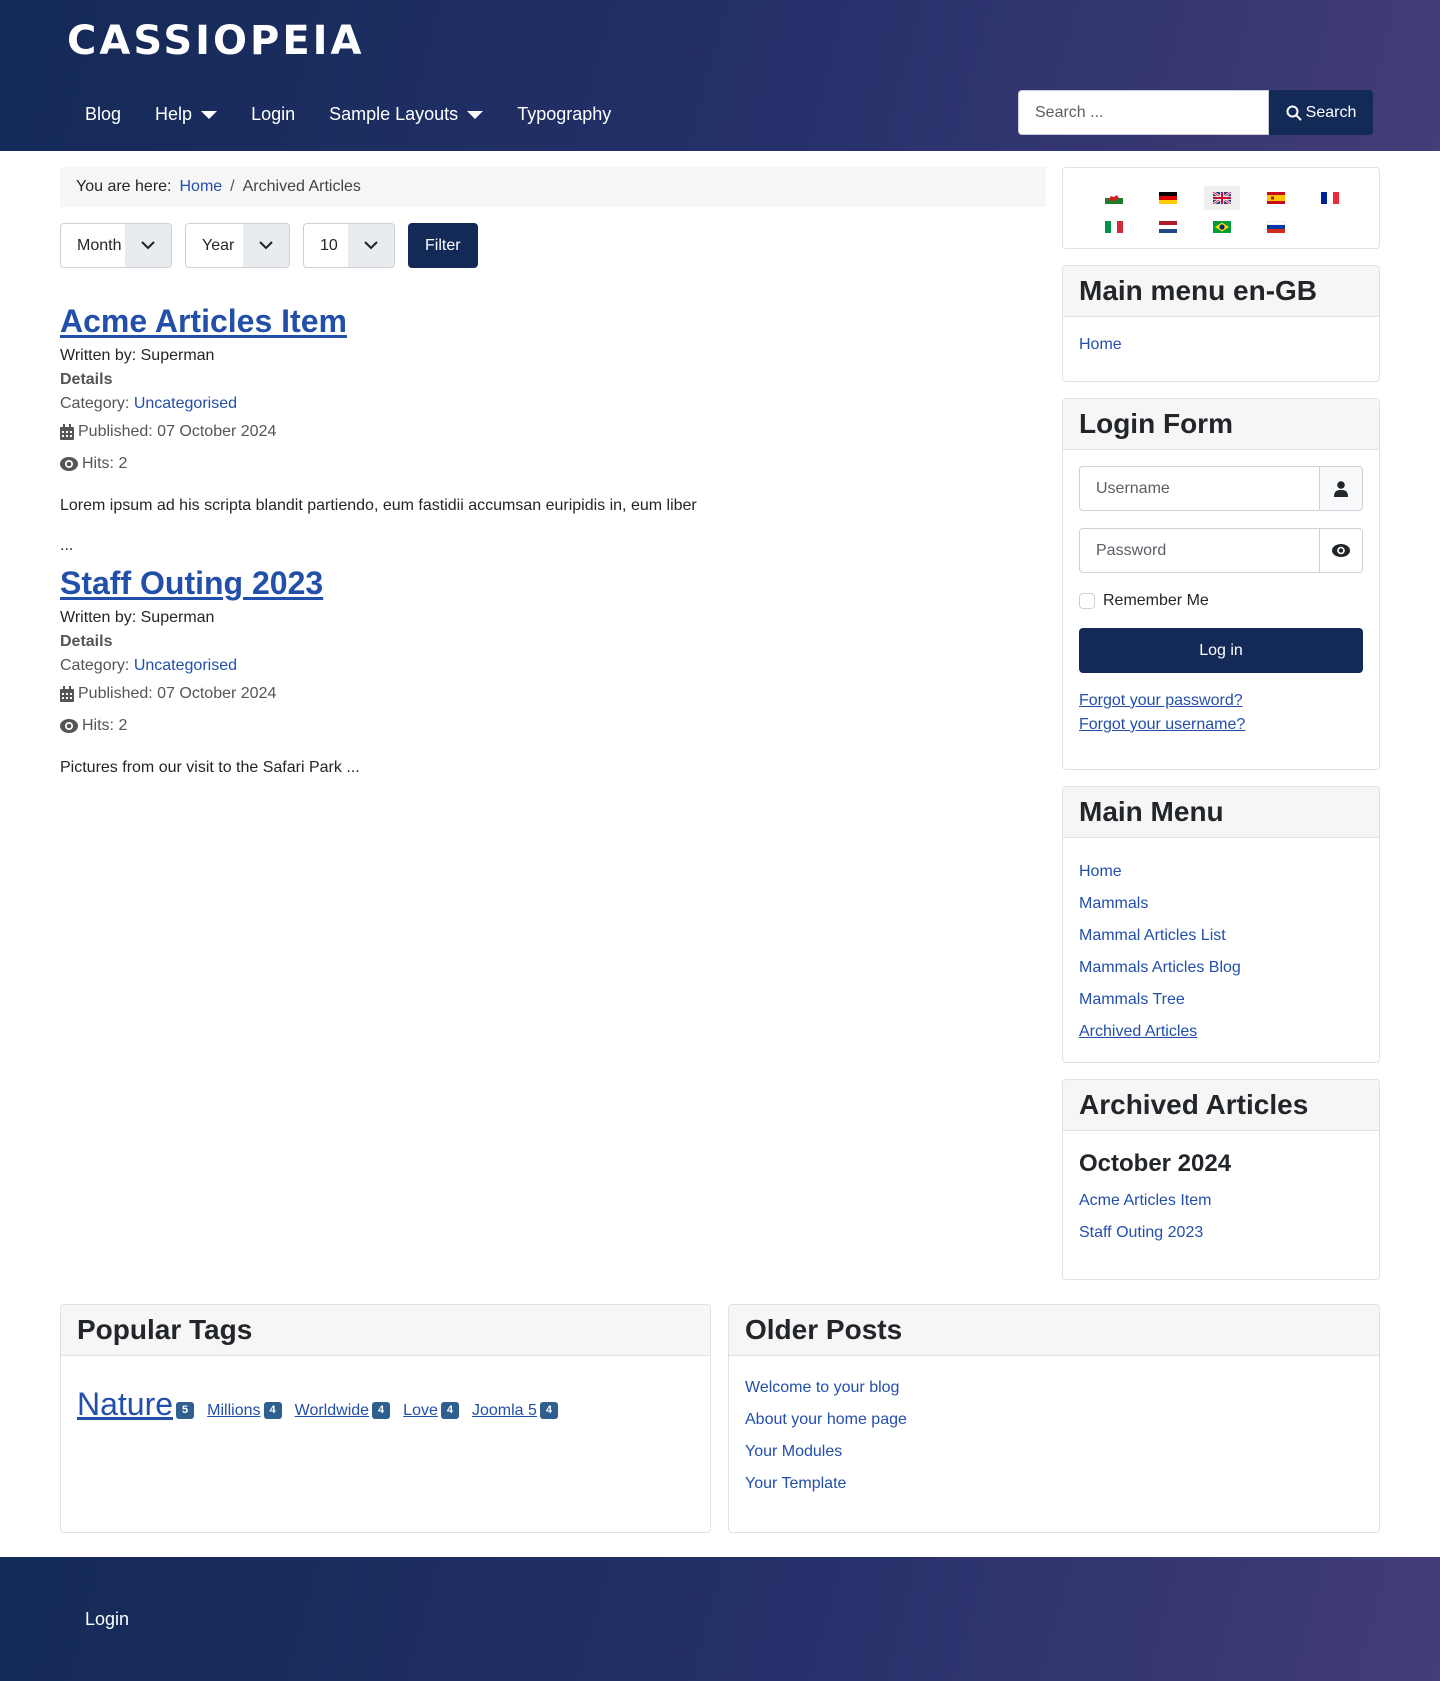  Describe the element at coordinates (1221, 1201) in the screenshot. I see `archived-item-link: Acme Articles Item` at that location.